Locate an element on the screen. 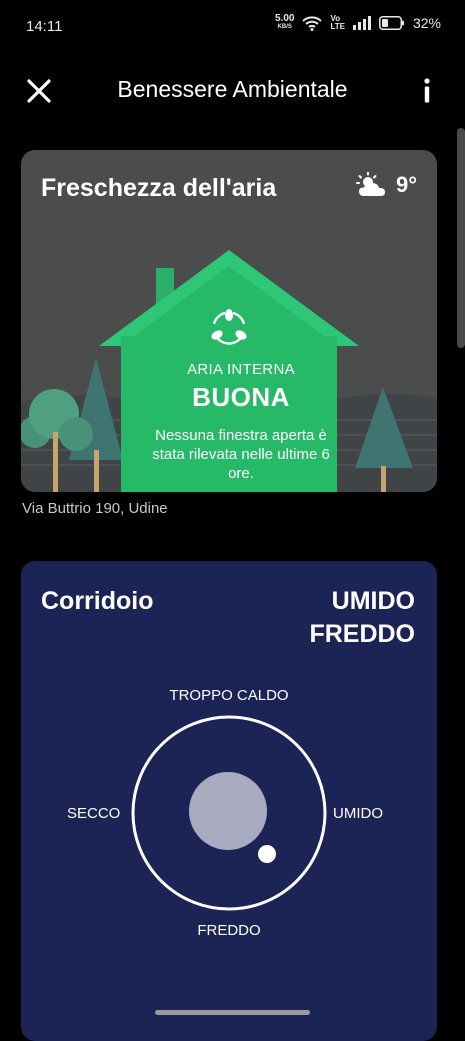 This screenshot has height=1041, width=465. weather-info: 9° is located at coordinates (386, 185).